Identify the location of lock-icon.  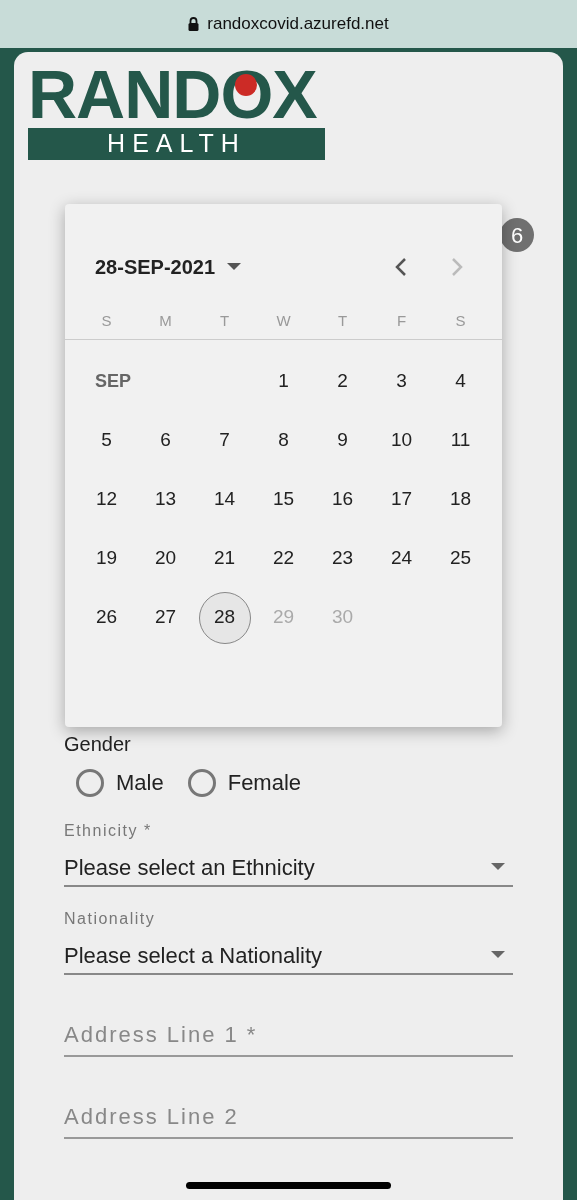
(194, 24).